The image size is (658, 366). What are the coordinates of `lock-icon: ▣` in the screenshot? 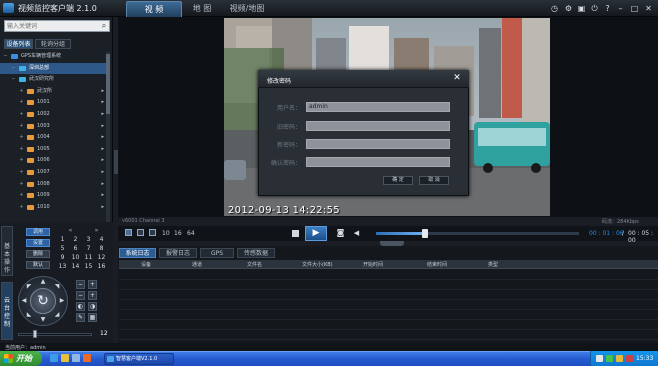 It's located at (581, 8).